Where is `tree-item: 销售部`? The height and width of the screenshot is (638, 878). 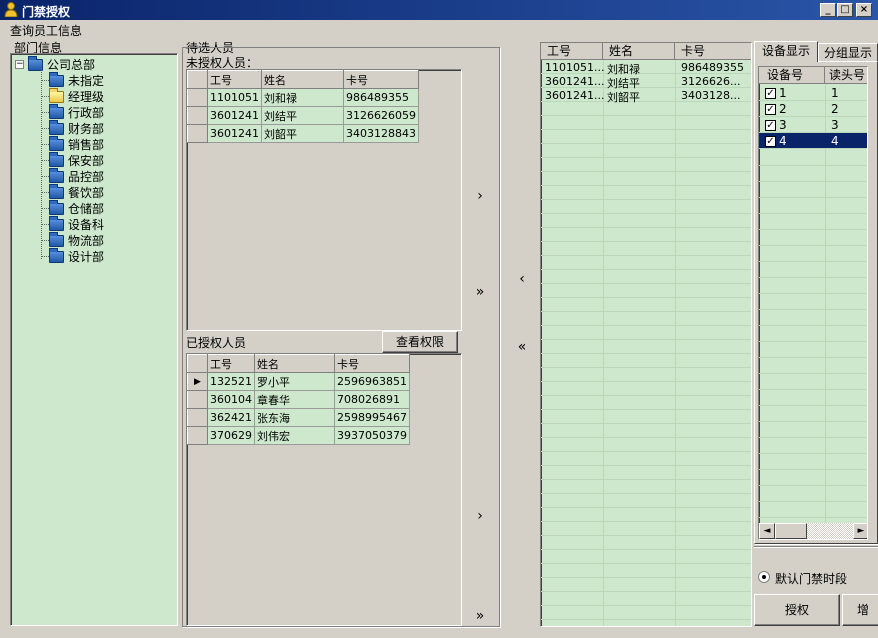 tree-item: 销售部 is located at coordinates (72, 143).